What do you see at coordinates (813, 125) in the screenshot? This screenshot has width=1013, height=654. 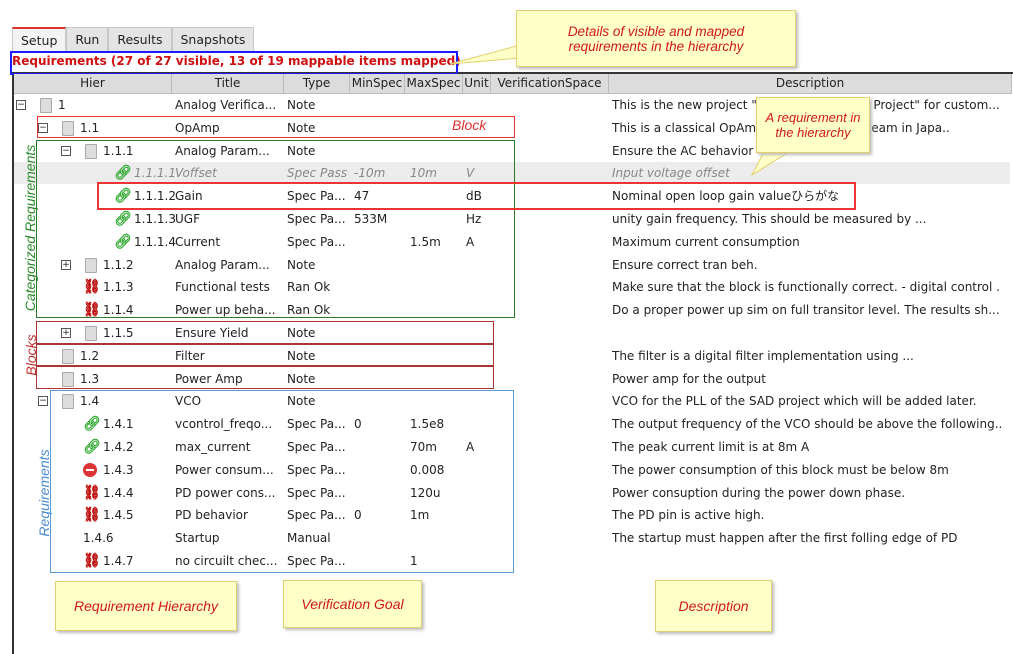 I see `requirement-callout: A requirement in the hierarchy` at bounding box center [813, 125].